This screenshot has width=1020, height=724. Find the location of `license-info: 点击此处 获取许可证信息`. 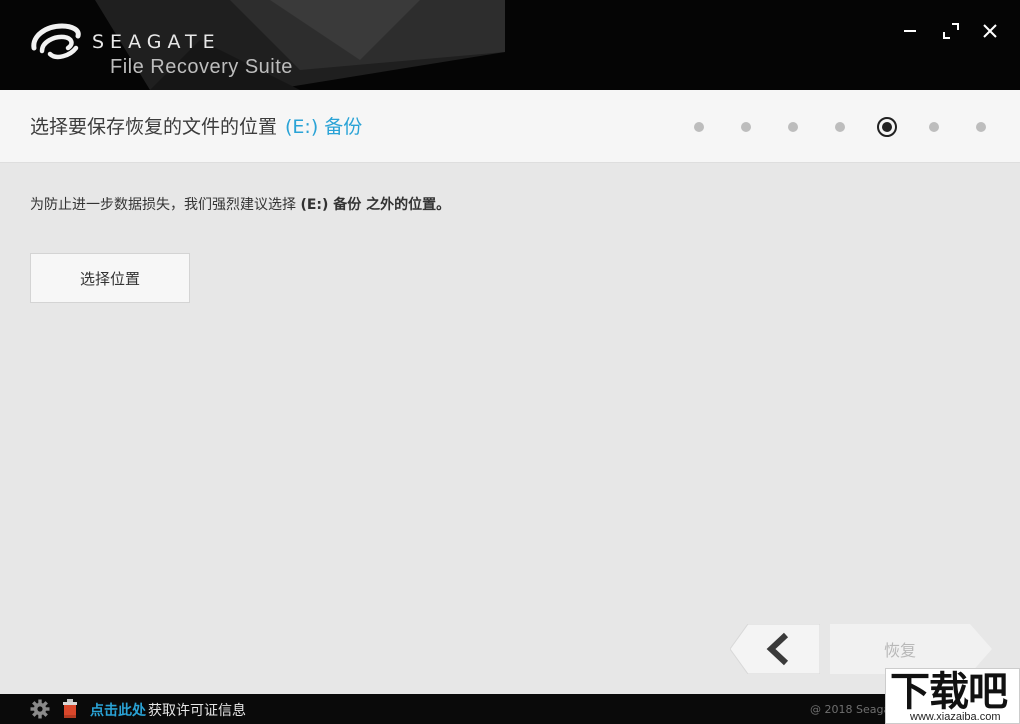

license-info: 点击此处 获取许可证信息 is located at coordinates (168, 710).